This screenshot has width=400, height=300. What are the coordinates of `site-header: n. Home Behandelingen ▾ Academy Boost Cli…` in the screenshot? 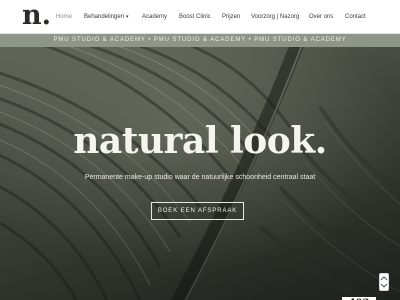 It's located at (200, 17).